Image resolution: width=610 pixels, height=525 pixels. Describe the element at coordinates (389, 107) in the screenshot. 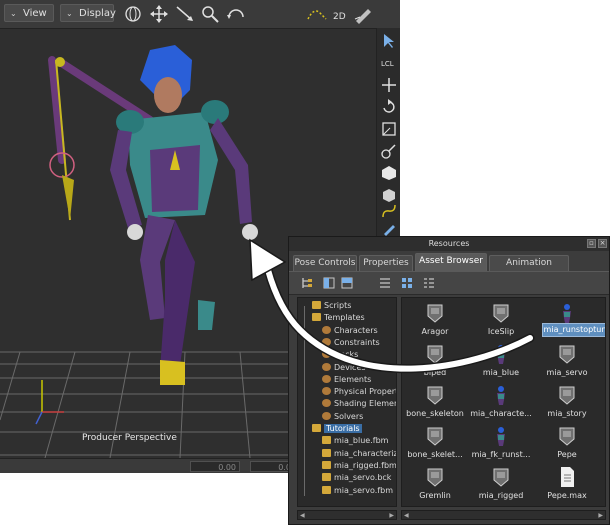

I see `rotate-icon` at that location.